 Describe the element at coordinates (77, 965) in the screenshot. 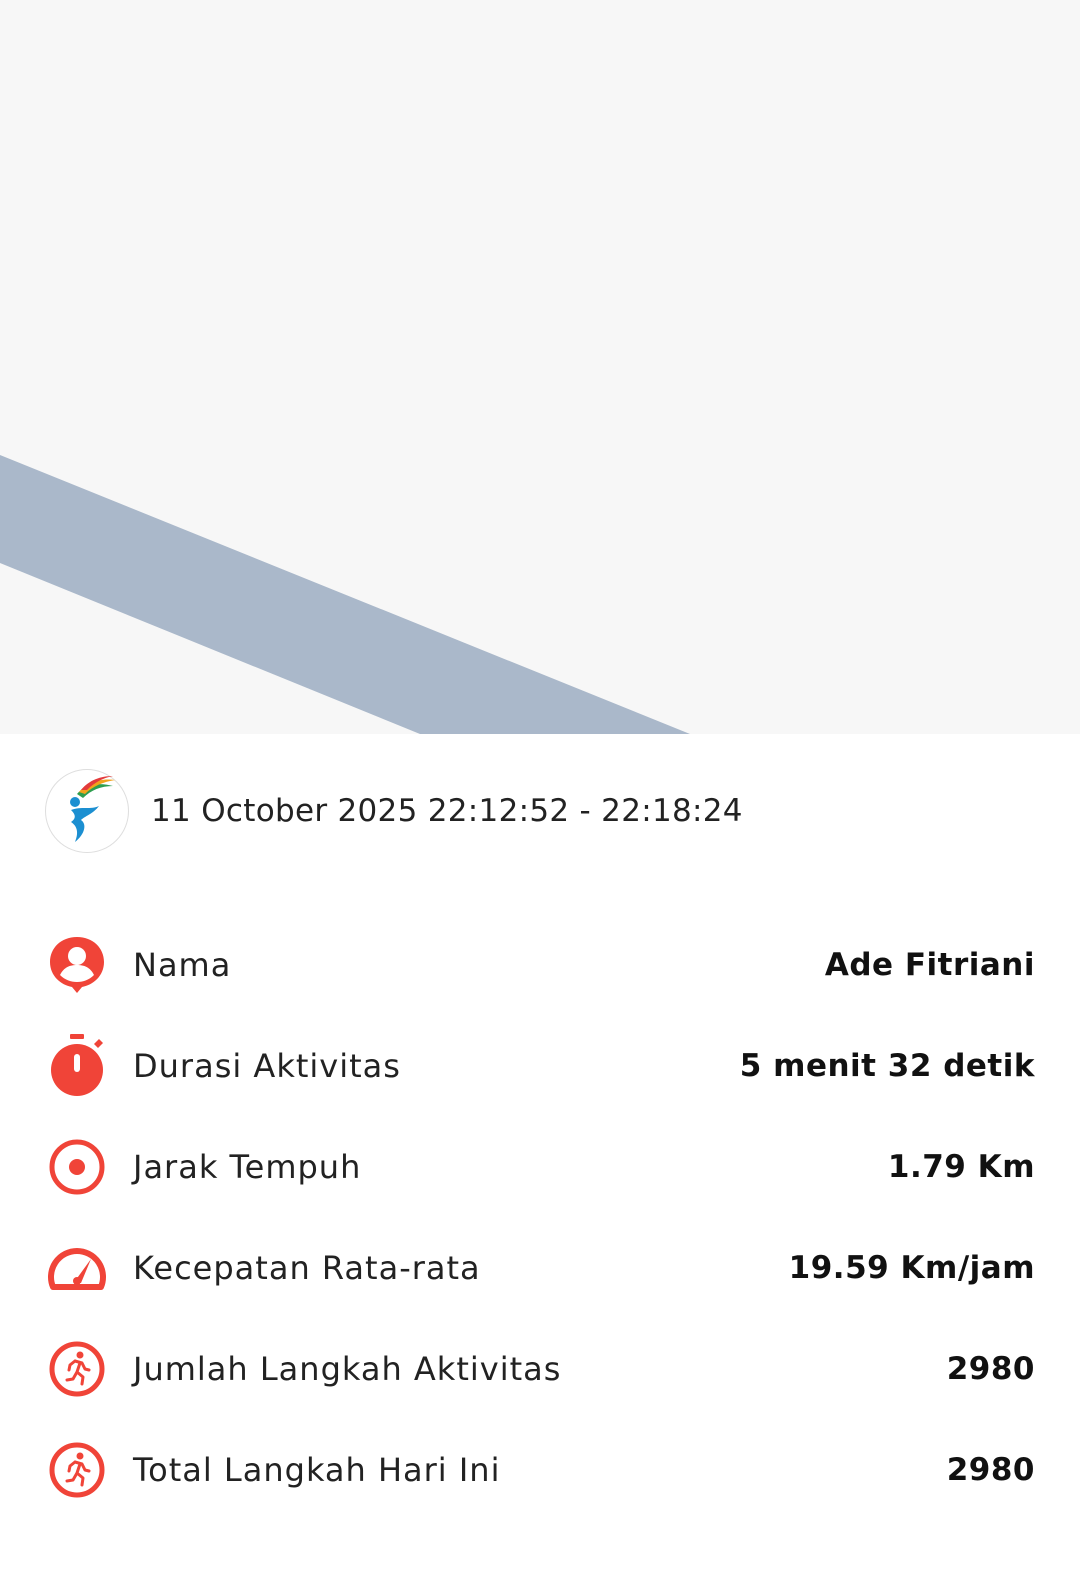

I see `person-pin-icon` at that location.